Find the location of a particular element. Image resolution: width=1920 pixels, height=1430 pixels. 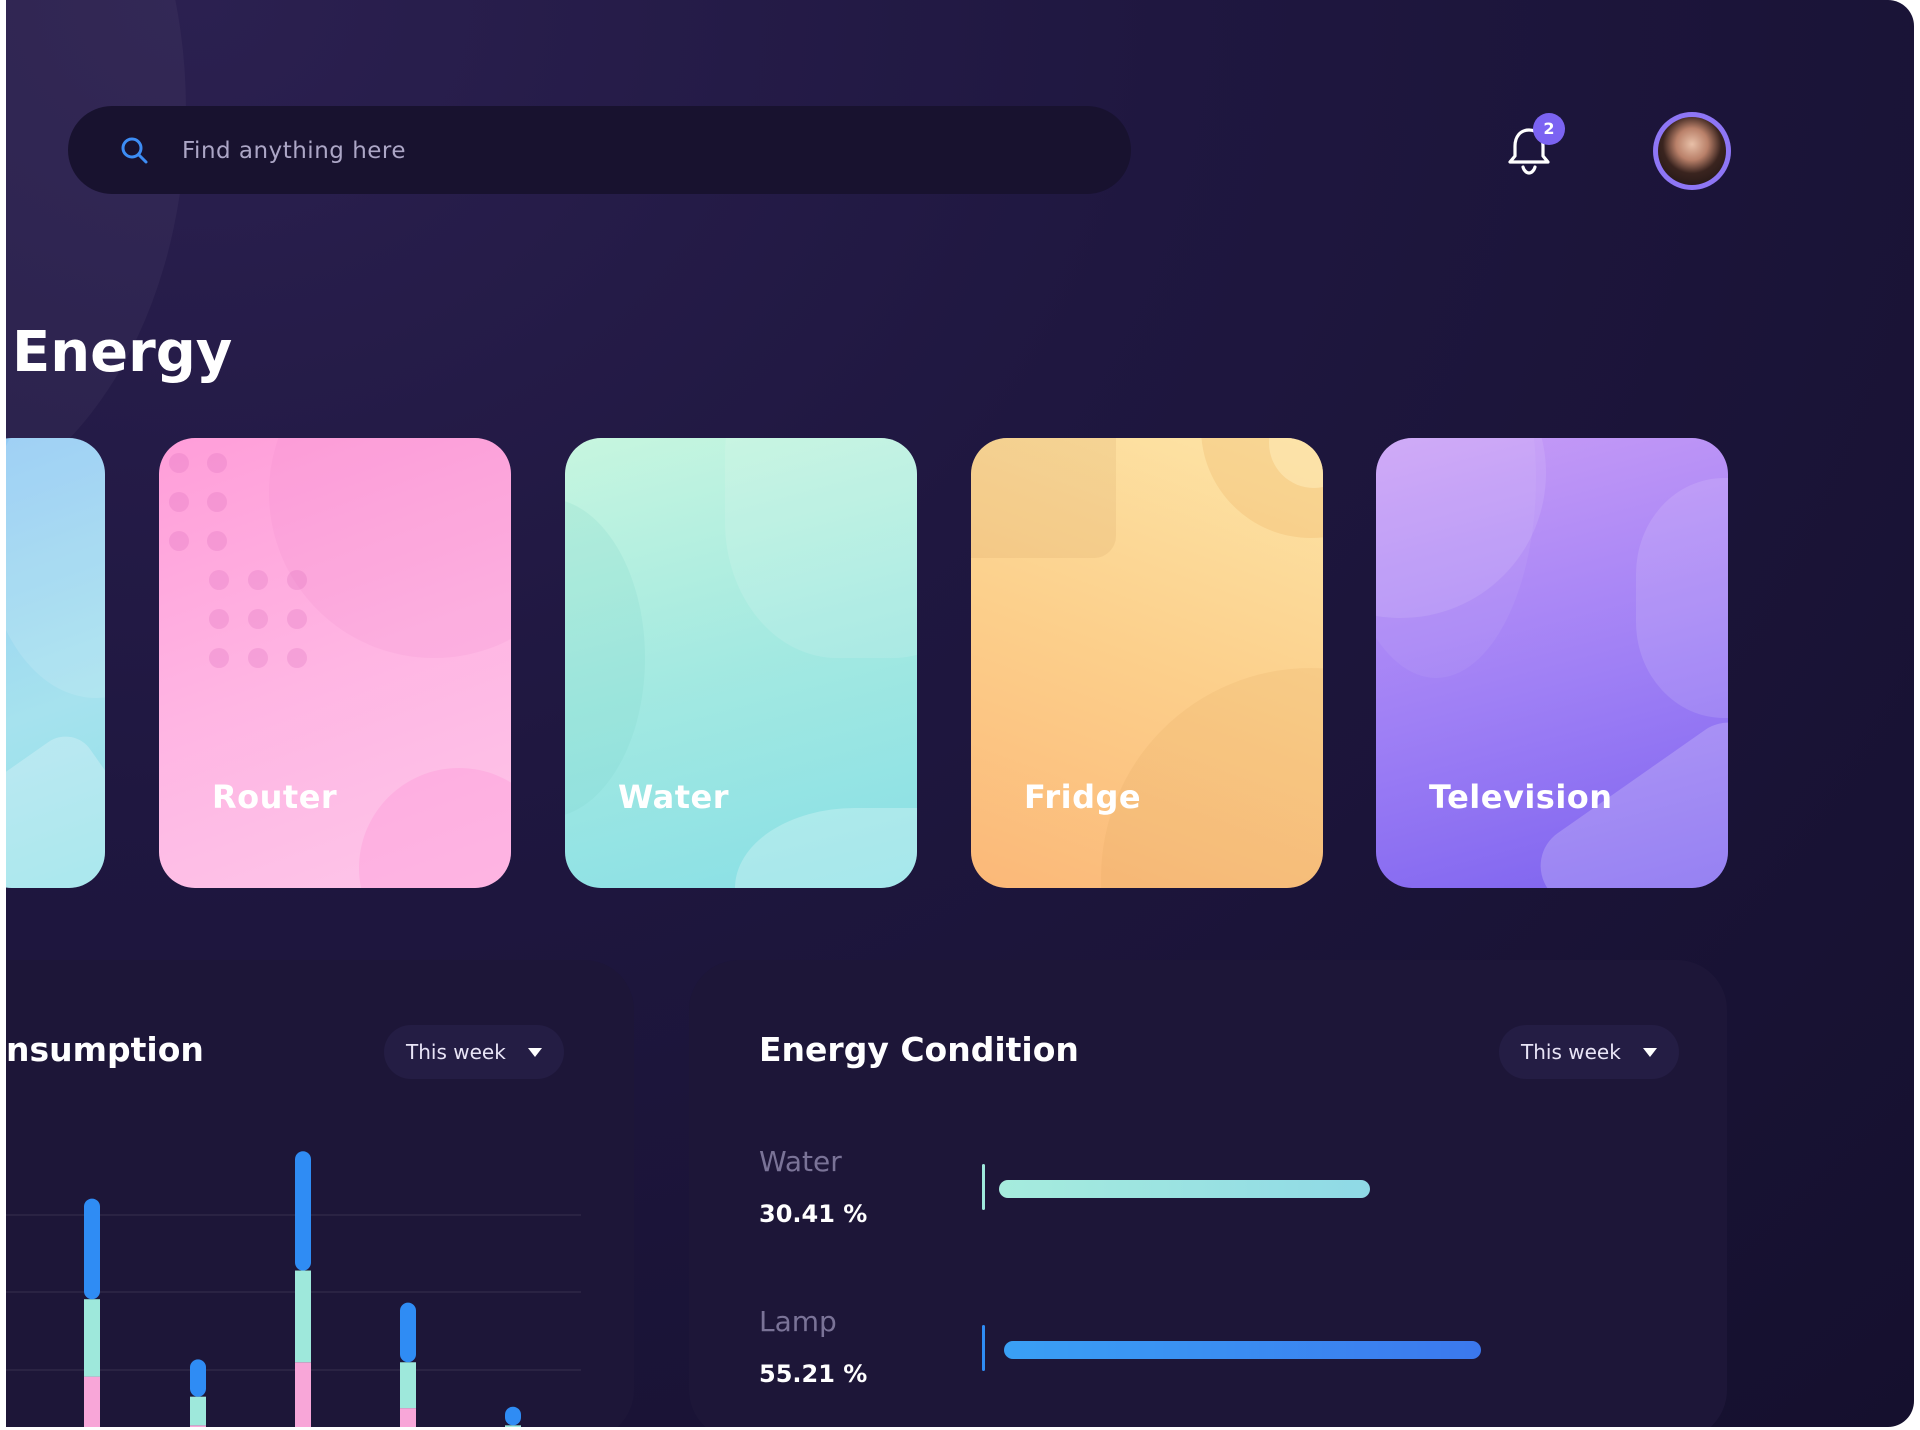

avatar-photo is located at coordinates (1692, 151).